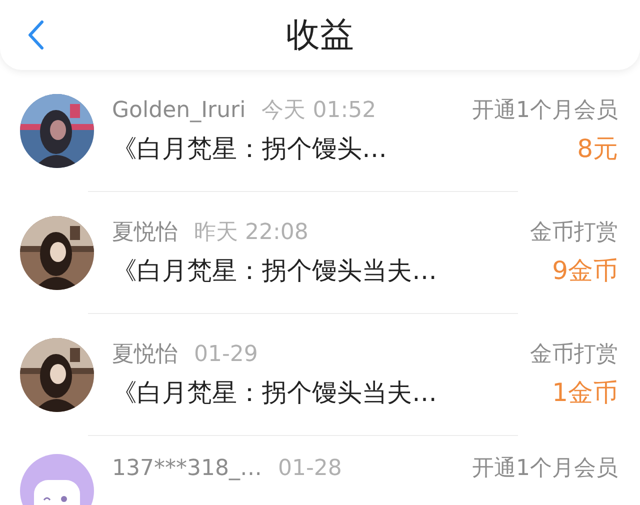 The image size is (640, 505). Describe the element at coordinates (320, 35) in the screenshot. I see `page-title: 收益` at that location.